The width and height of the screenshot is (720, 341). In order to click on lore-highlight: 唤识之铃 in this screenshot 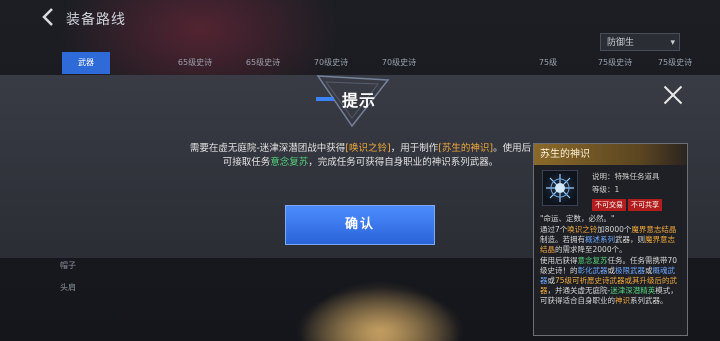, I will do `click(582, 229)`.